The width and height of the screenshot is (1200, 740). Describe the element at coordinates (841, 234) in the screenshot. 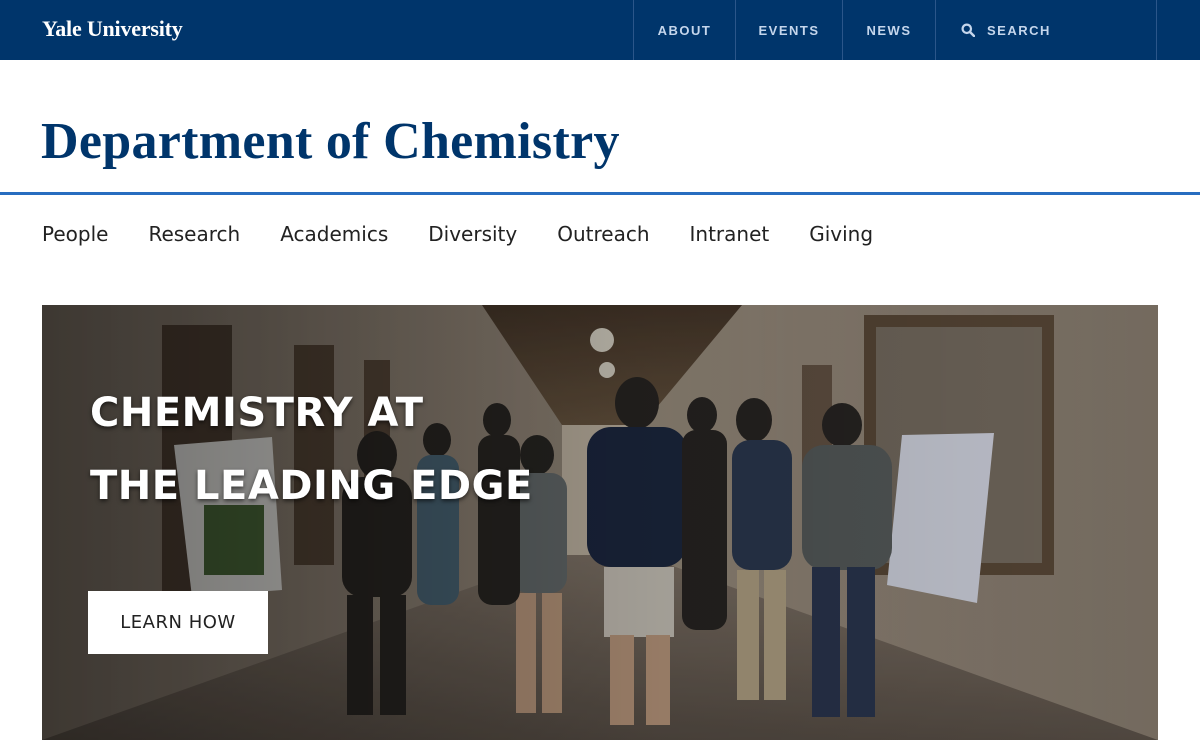

I see `nav-item-giving: Giving` at that location.